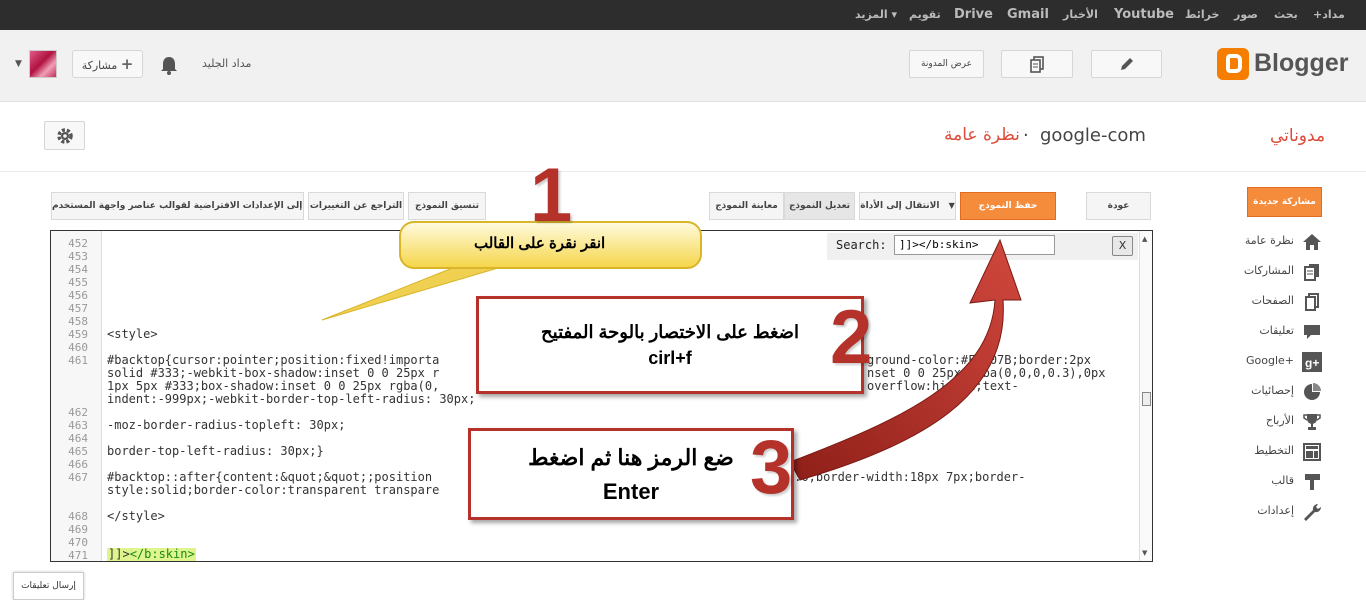 The image size is (1366, 600). I want to click on callout-2-box: اضغط على الاختصار بالوحة المفتيح cirl+f, so click(670, 345).